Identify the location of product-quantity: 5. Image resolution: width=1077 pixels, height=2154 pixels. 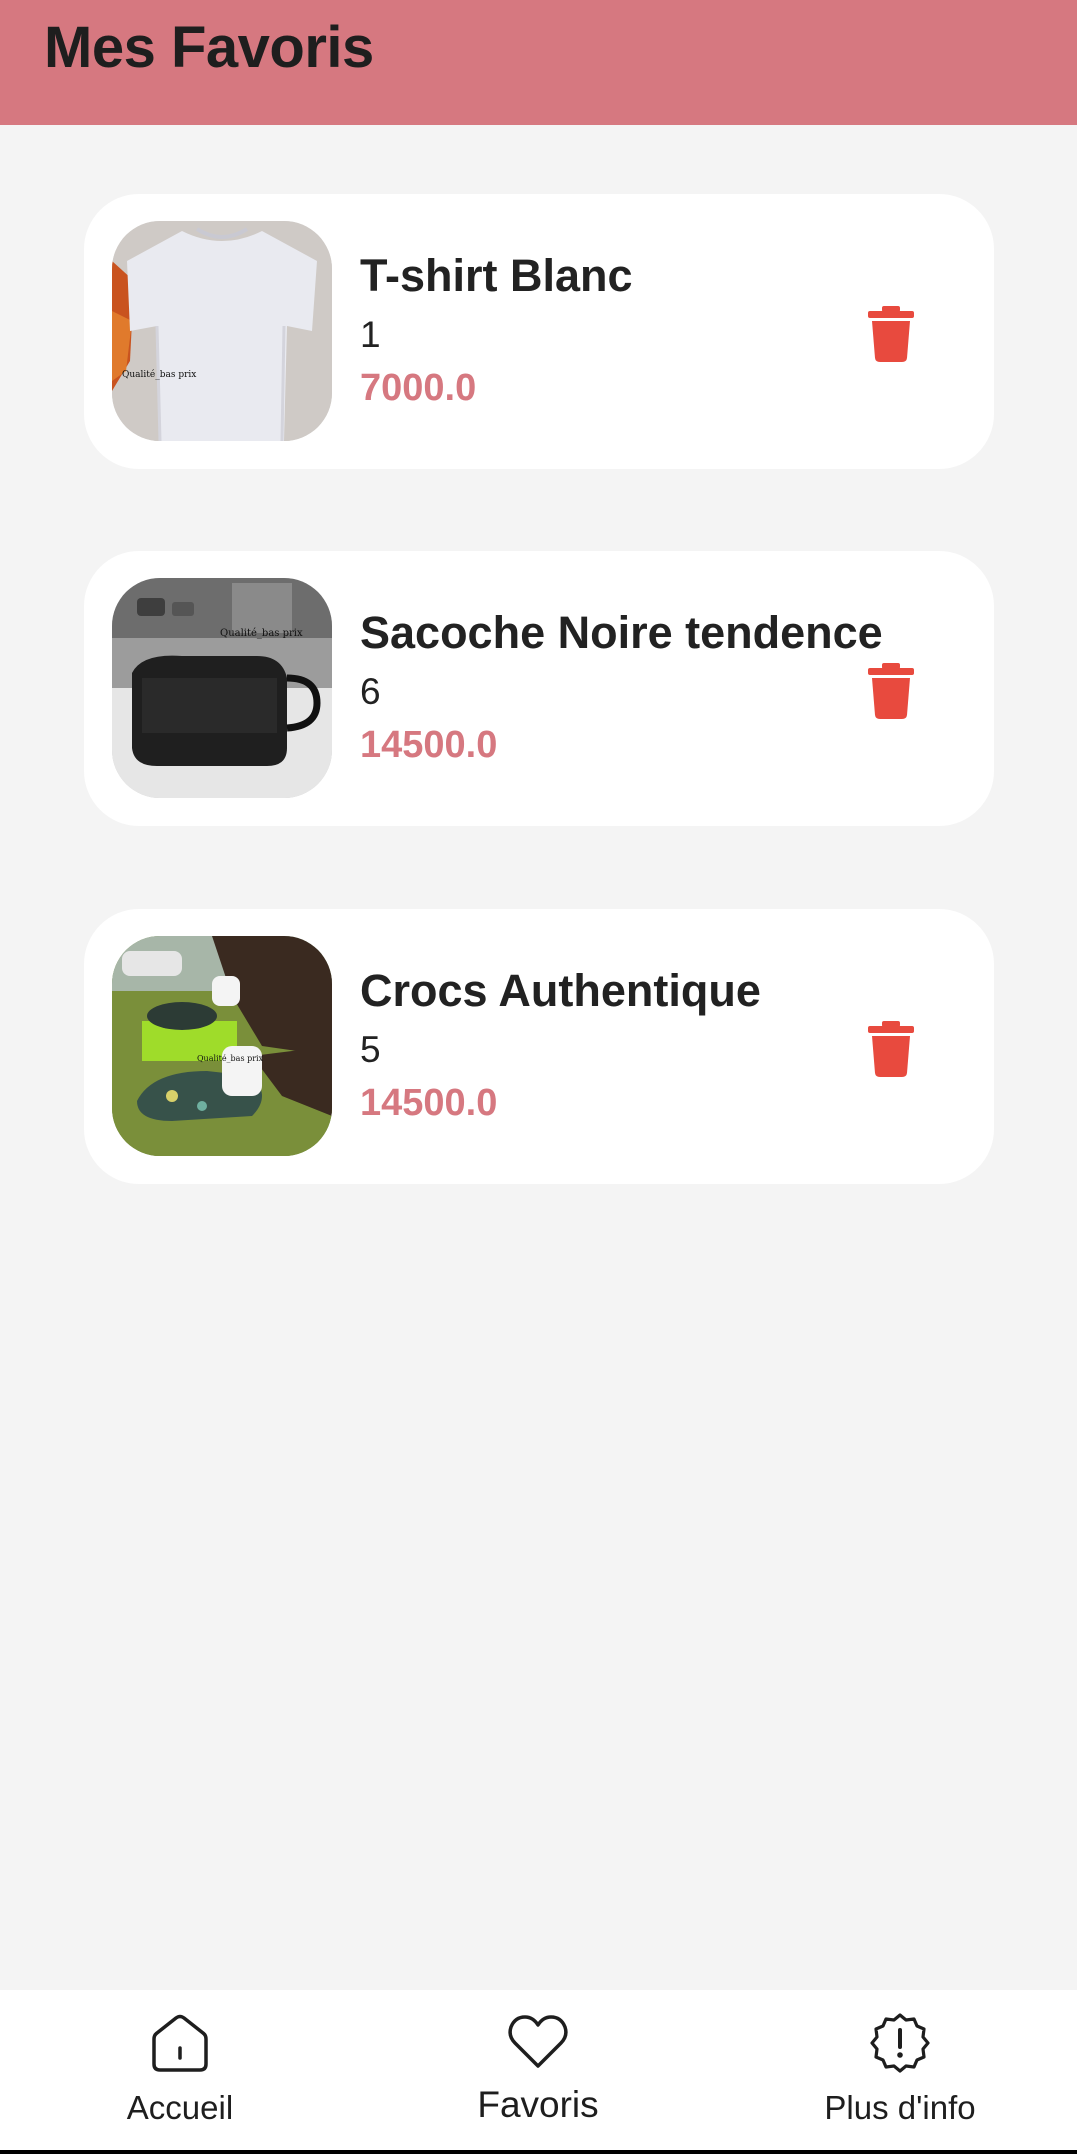
(370, 1049).